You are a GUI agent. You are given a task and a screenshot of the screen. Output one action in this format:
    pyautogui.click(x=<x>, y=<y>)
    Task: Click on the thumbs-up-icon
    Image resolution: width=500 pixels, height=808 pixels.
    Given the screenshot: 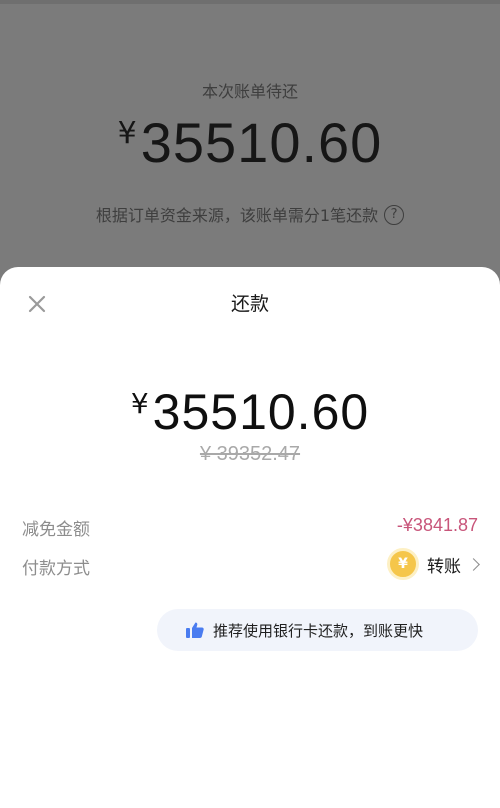 What is the action you would take?
    pyautogui.click(x=195, y=630)
    